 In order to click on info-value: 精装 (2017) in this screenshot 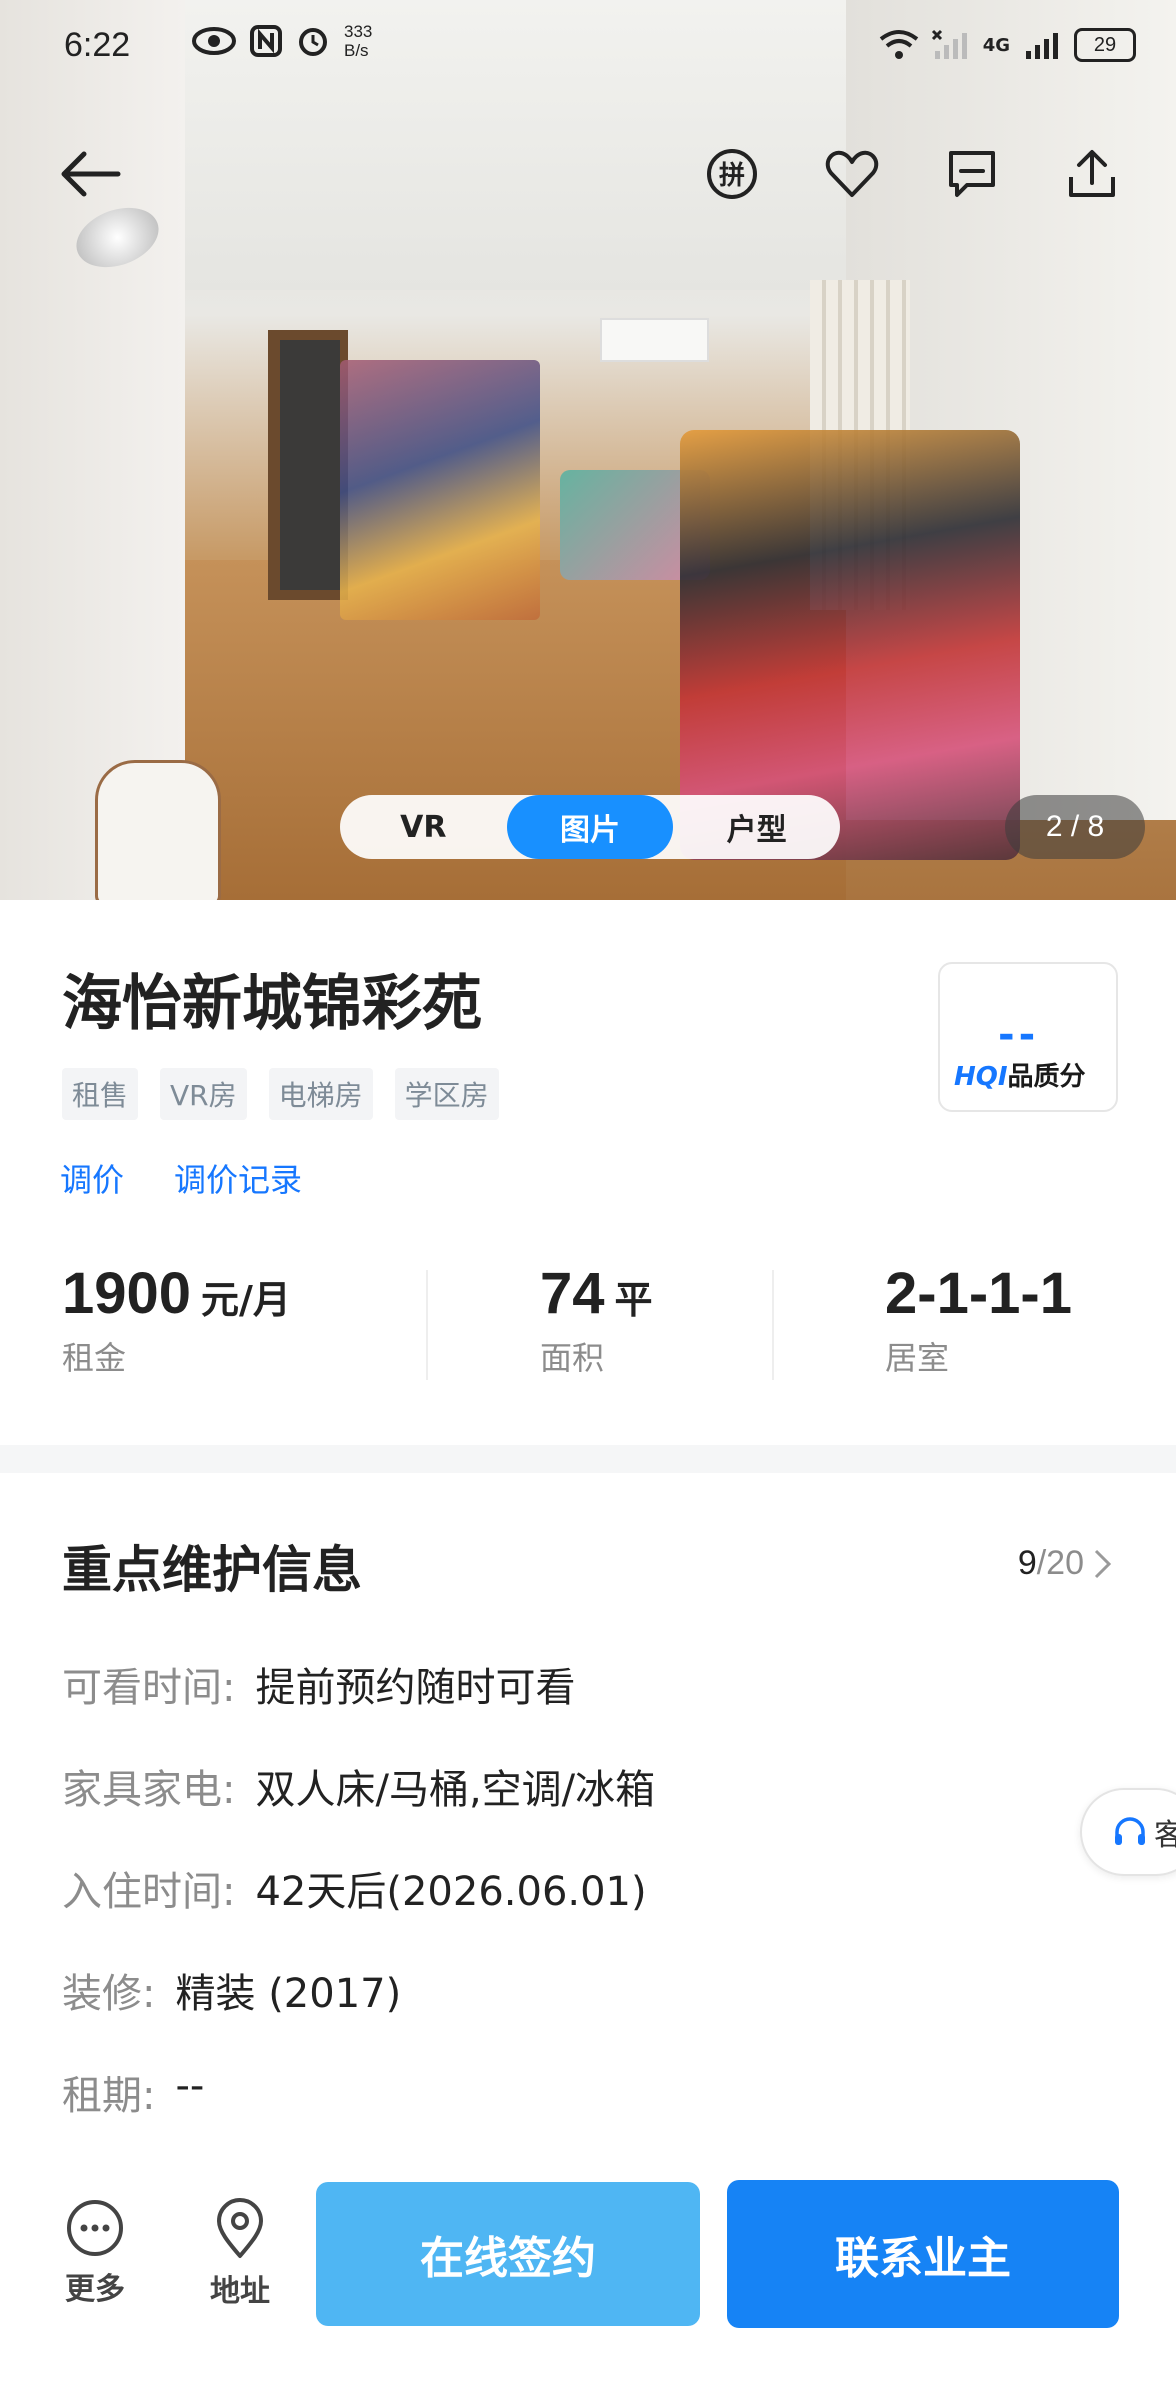, I will do `click(288, 1994)`.